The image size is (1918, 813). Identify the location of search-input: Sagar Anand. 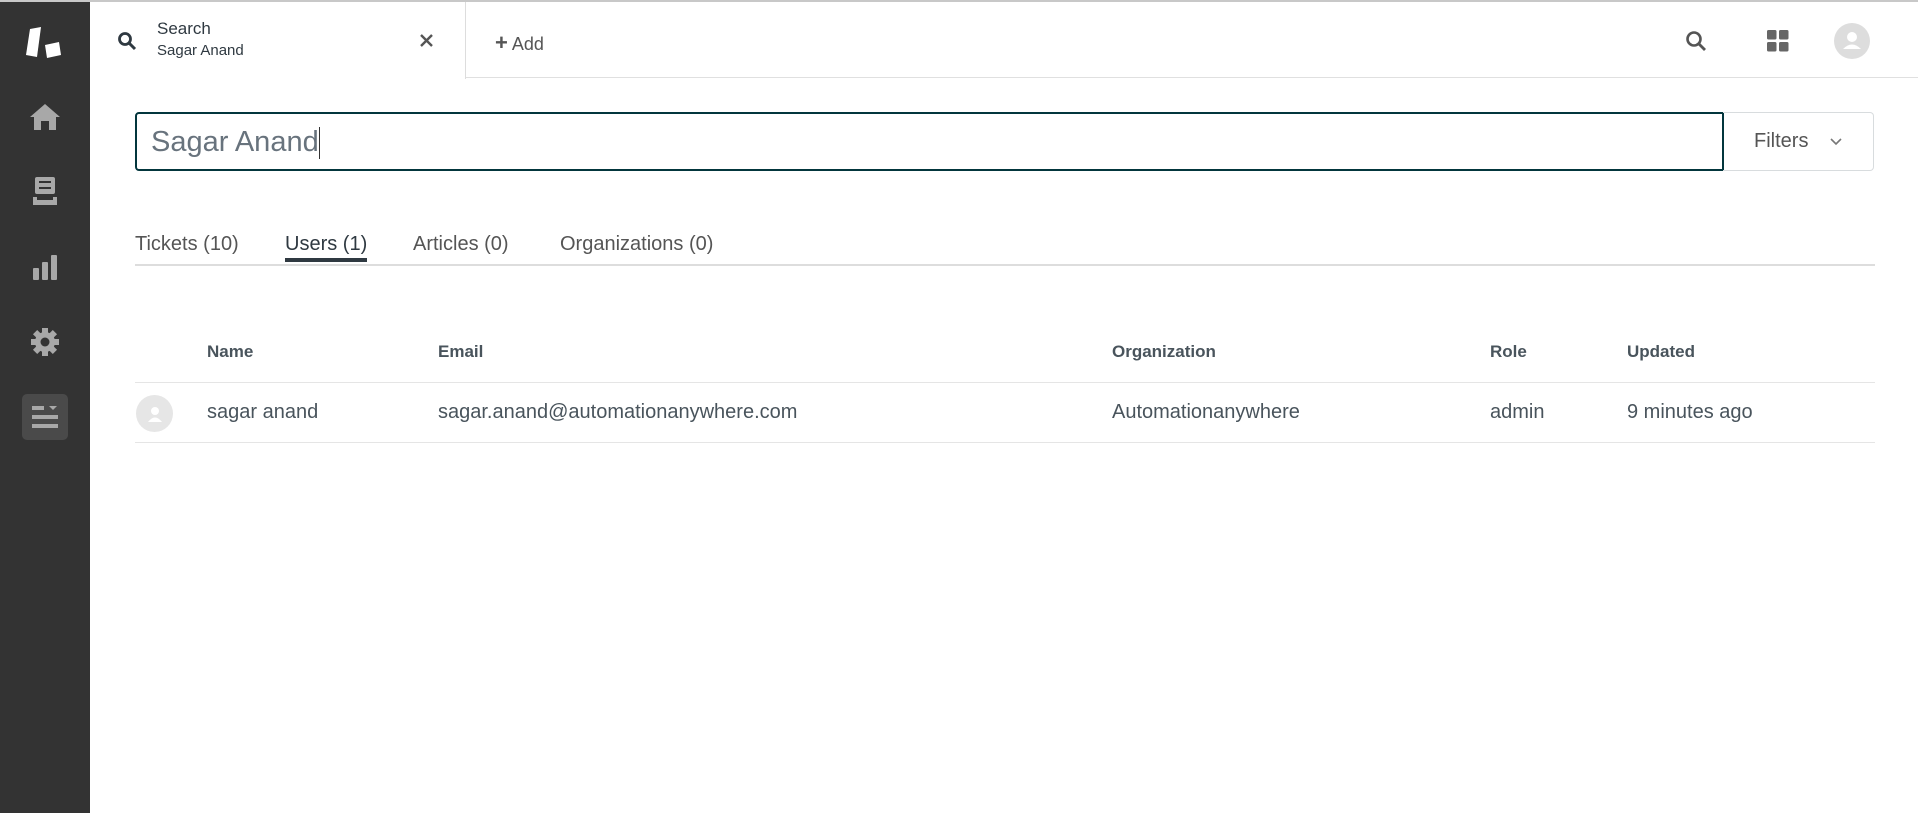
(929, 141).